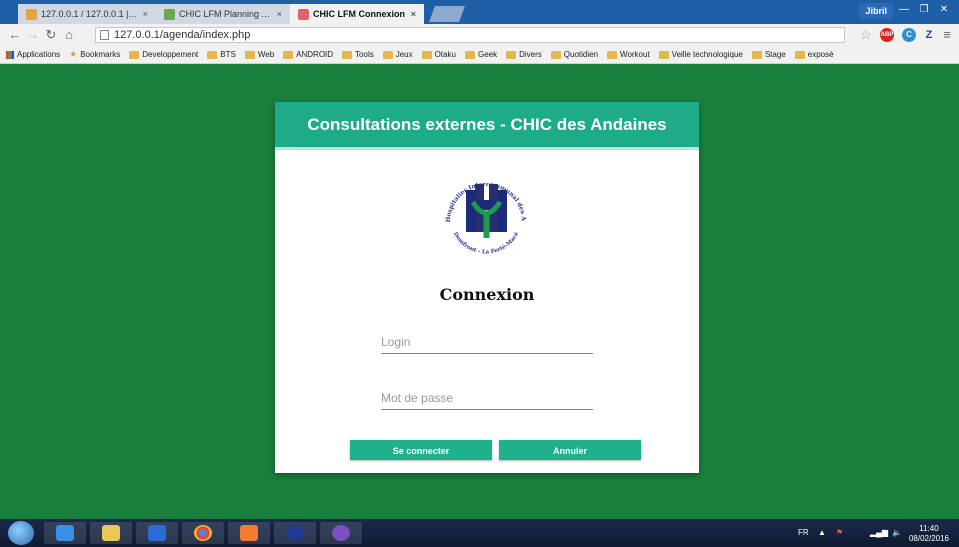 The height and width of the screenshot is (547, 959). What do you see at coordinates (947, 35) in the screenshot?
I see `menu-icon: ≡` at bounding box center [947, 35].